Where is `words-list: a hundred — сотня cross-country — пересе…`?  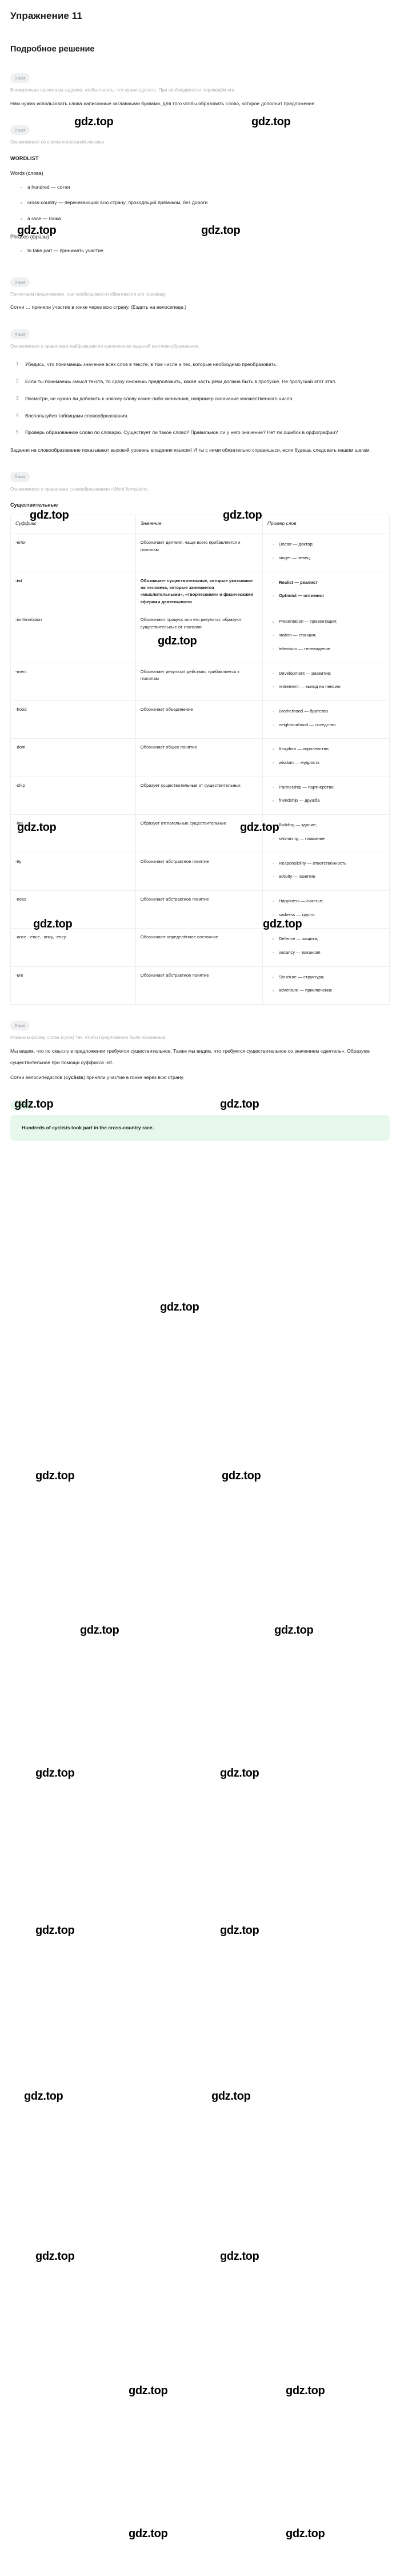
words-list: a hundred — сотня cross-country — пересе… is located at coordinates (200, 203).